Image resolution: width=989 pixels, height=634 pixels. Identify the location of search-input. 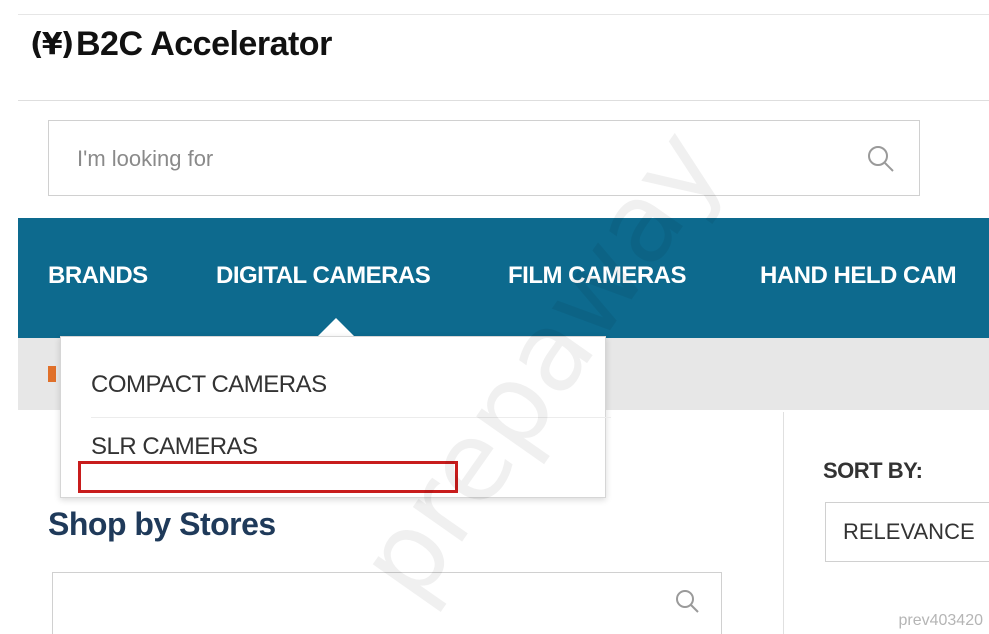
(457, 159).